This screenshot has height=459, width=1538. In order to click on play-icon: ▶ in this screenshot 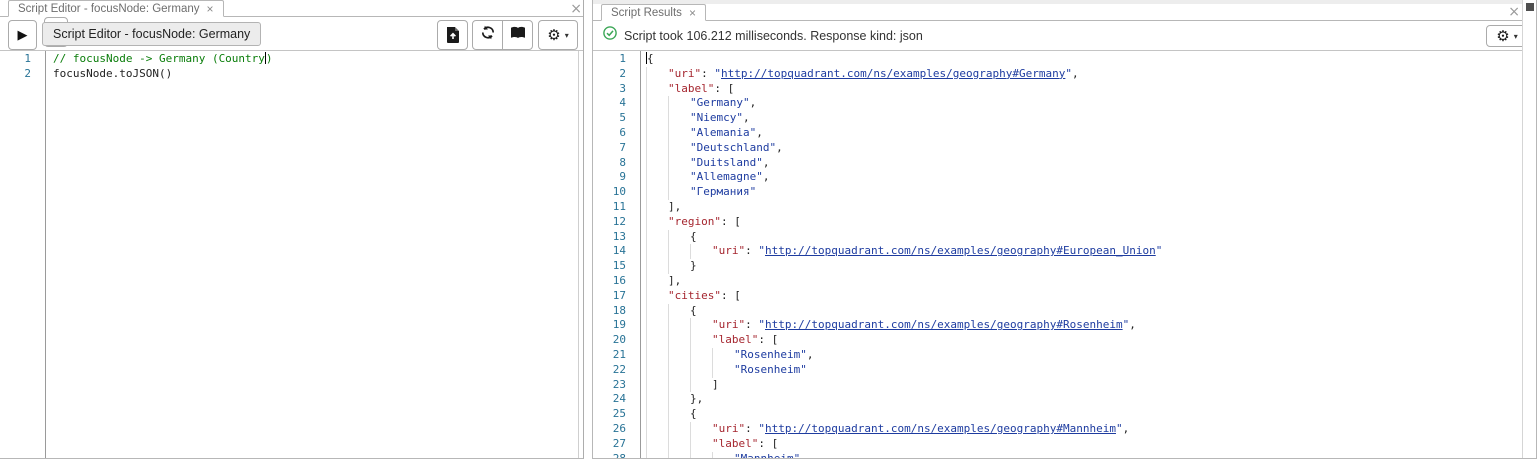, I will do `click(22, 35)`.